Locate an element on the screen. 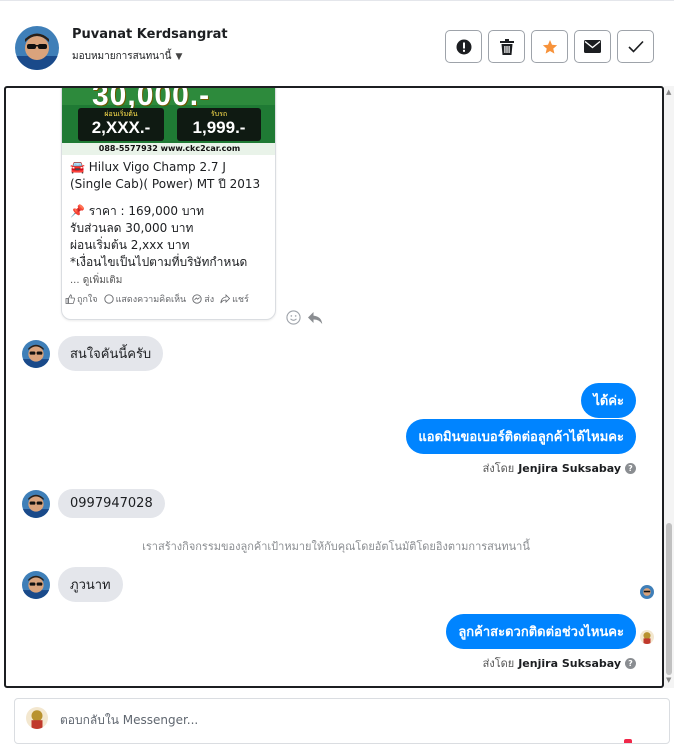 The height and width of the screenshot is (744, 674). post-send-button: ส่ง is located at coordinates (203, 299).